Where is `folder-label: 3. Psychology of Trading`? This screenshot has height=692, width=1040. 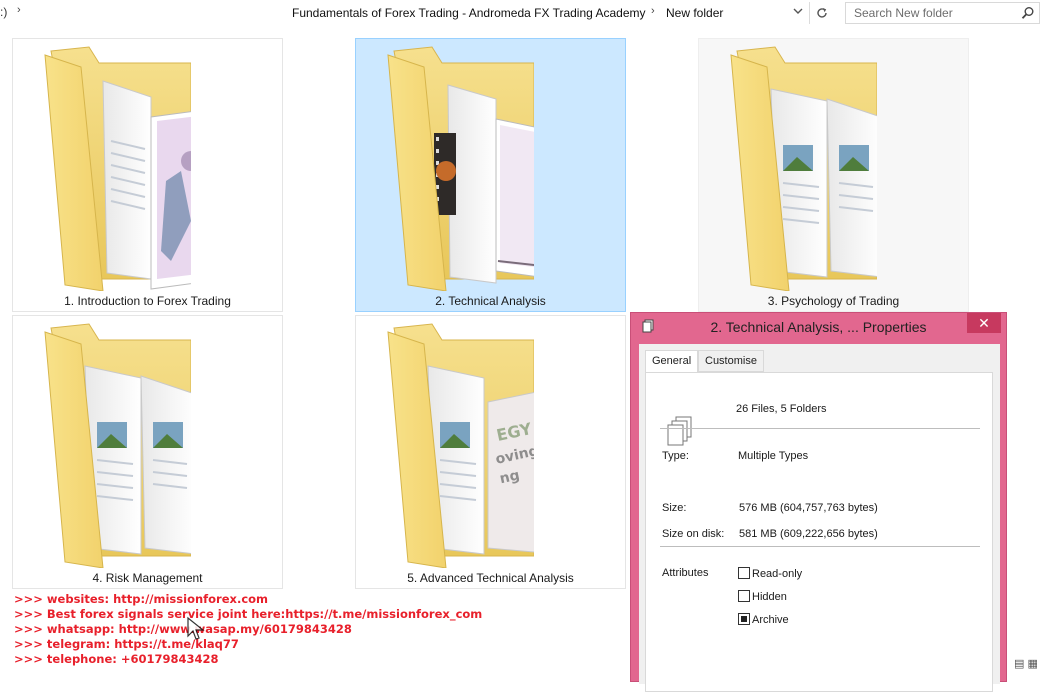
folder-label: 3. Psychology of Trading is located at coordinates (833, 301).